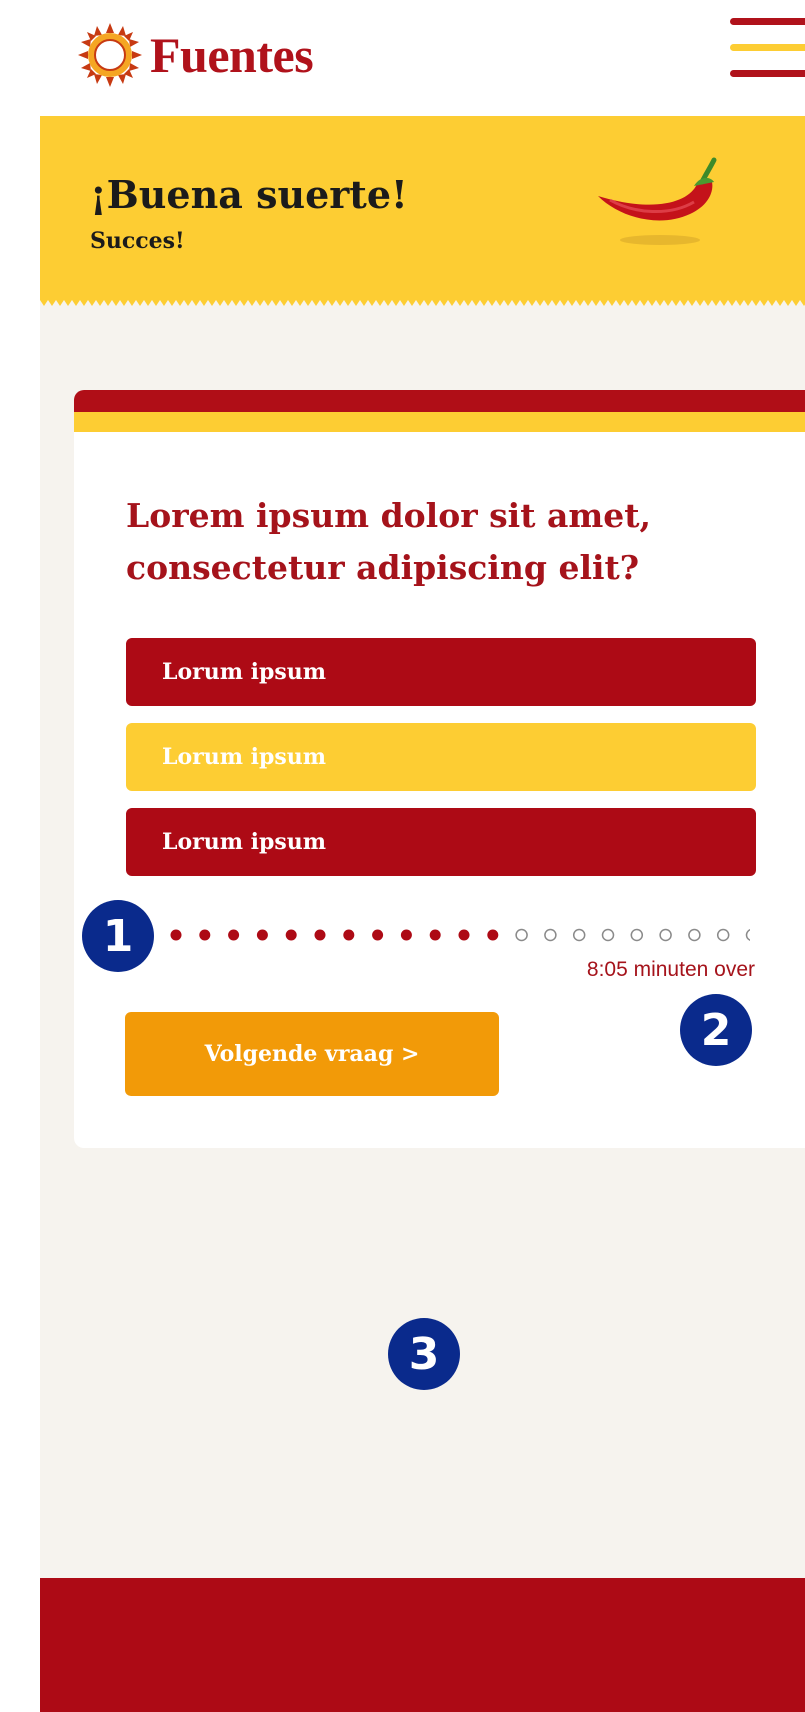 The height and width of the screenshot is (1712, 805). I want to click on next-question-button: Volgende vraag >, so click(312, 1054).